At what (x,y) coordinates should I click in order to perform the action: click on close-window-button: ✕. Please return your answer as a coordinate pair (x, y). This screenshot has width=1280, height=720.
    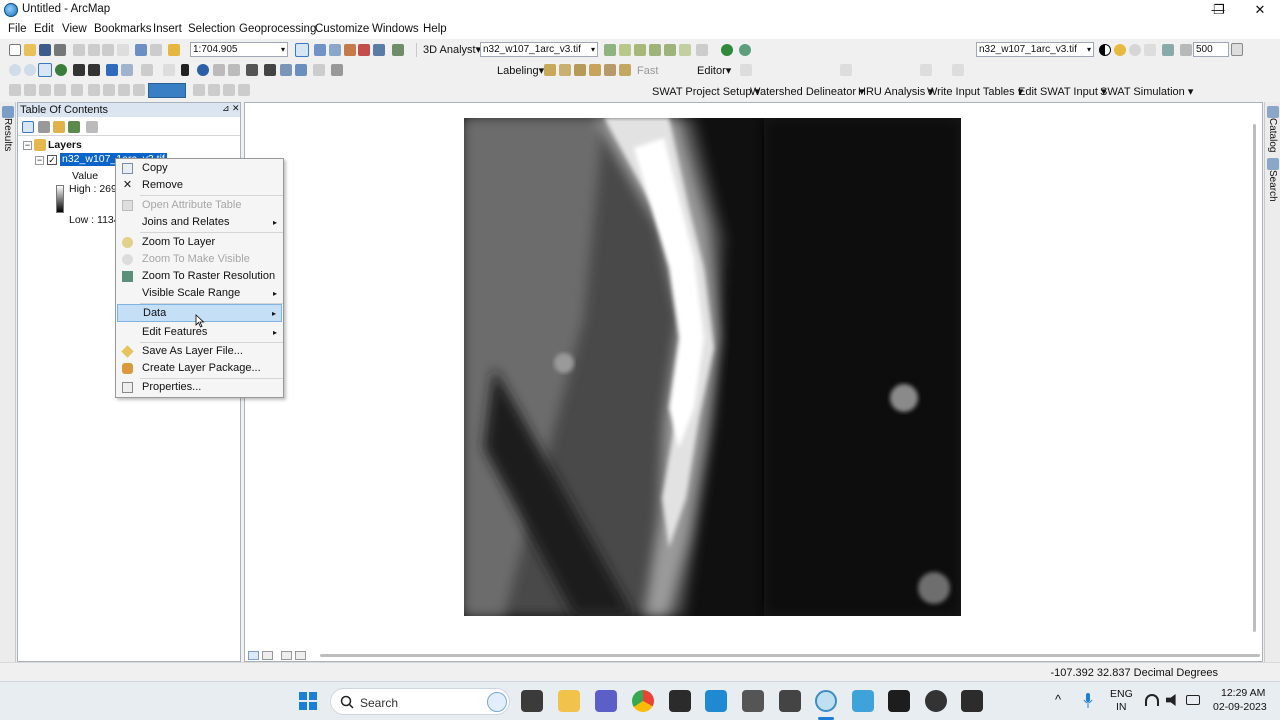
    Looking at the image, I should click on (1260, 10).